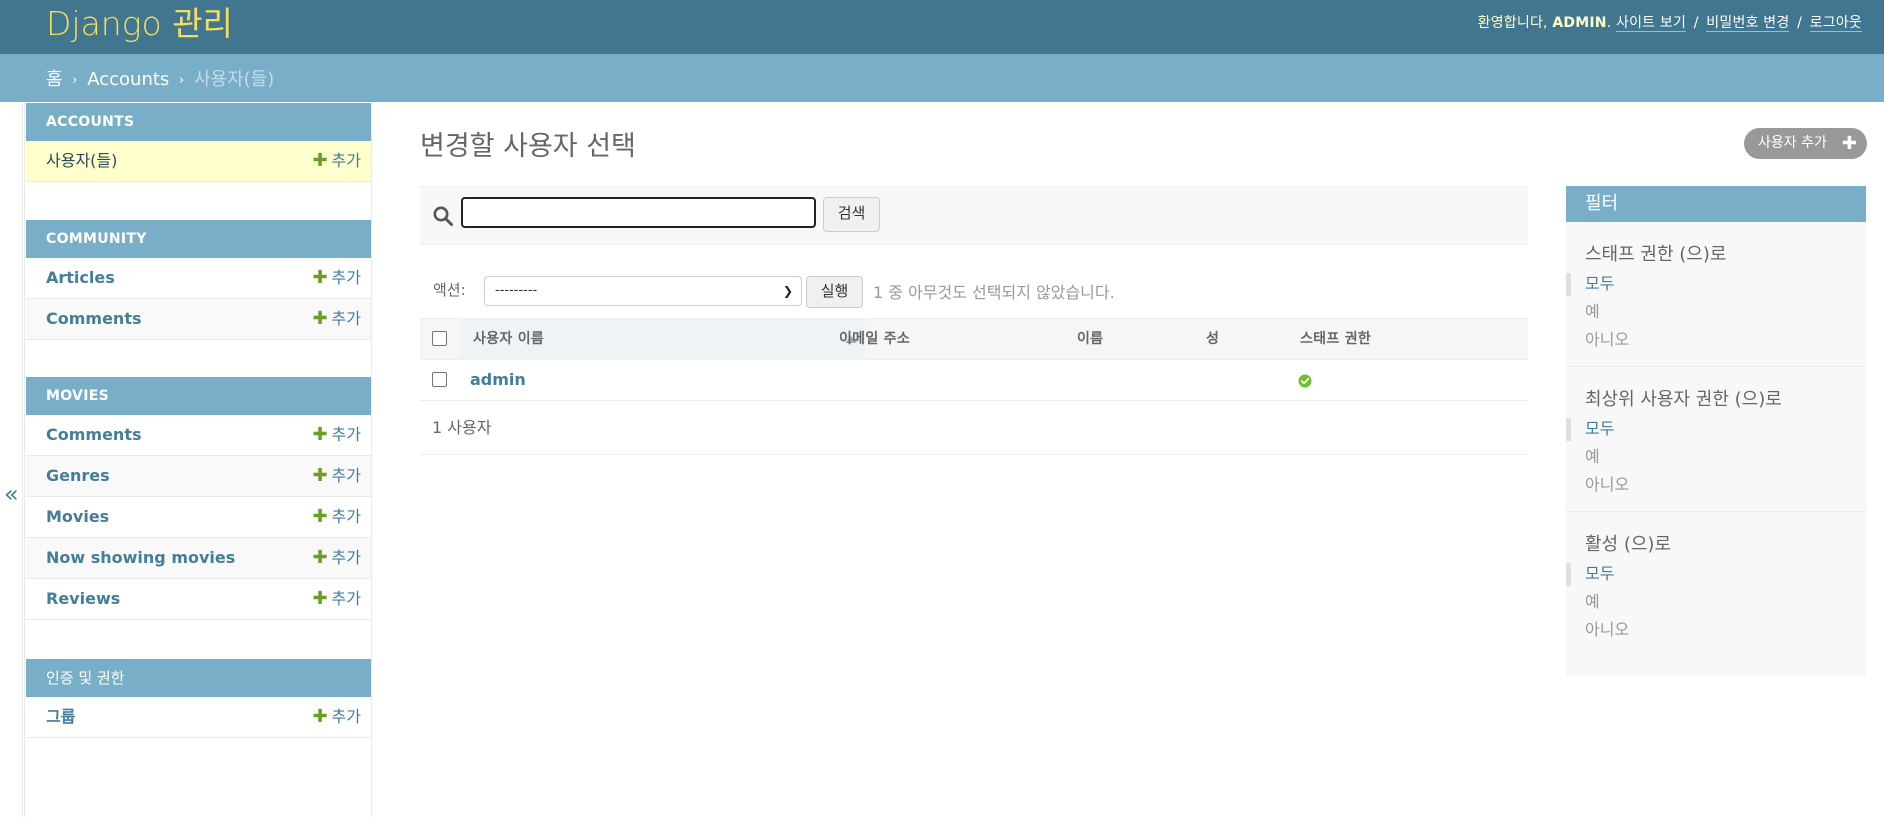  What do you see at coordinates (234, 79) in the screenshot?
I see `breadcrumb-current: 사용자(들)` at bounding box center [234, 79].